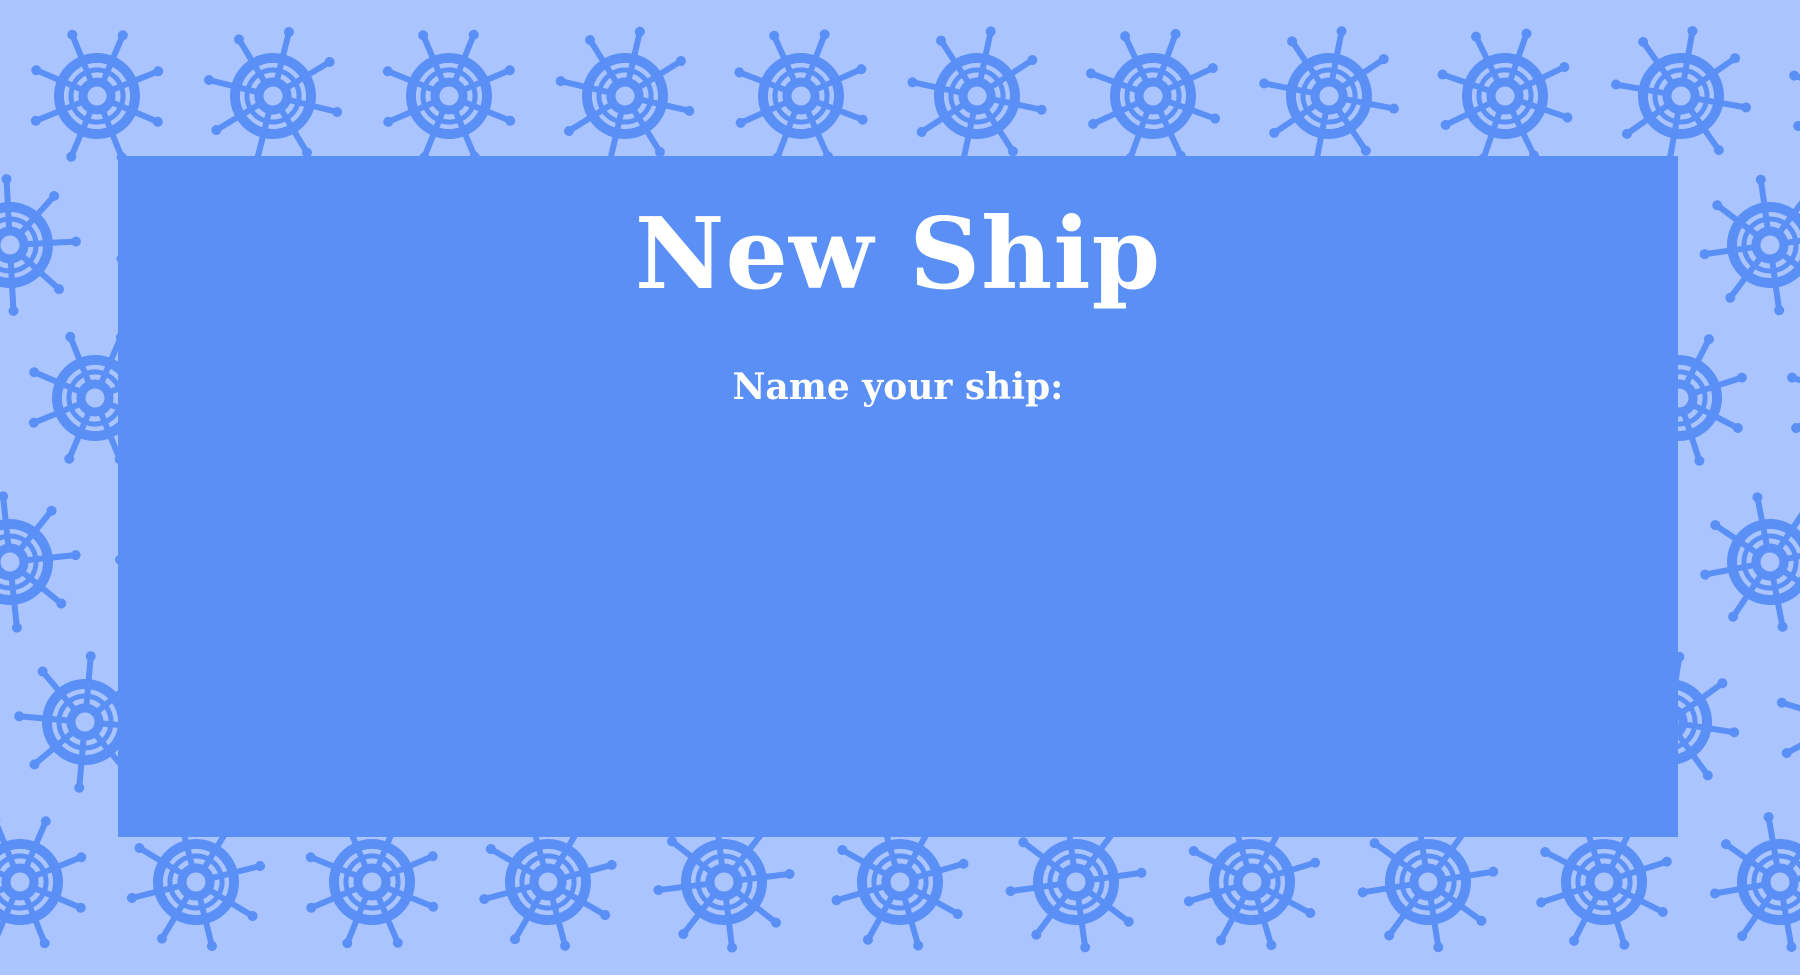 This screenshot has width=1800, height=975. Describe the element at coordinates (898, 254) in the screenshot. I see `page-title: New Ship` at that location.